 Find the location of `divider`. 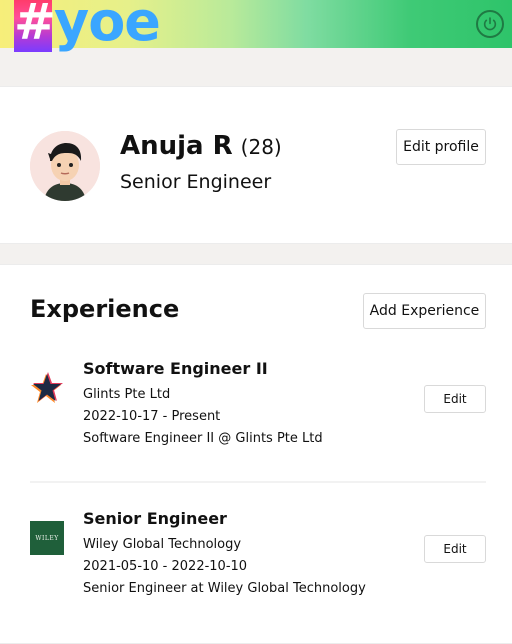

divider is located at coordinates (258, 482).